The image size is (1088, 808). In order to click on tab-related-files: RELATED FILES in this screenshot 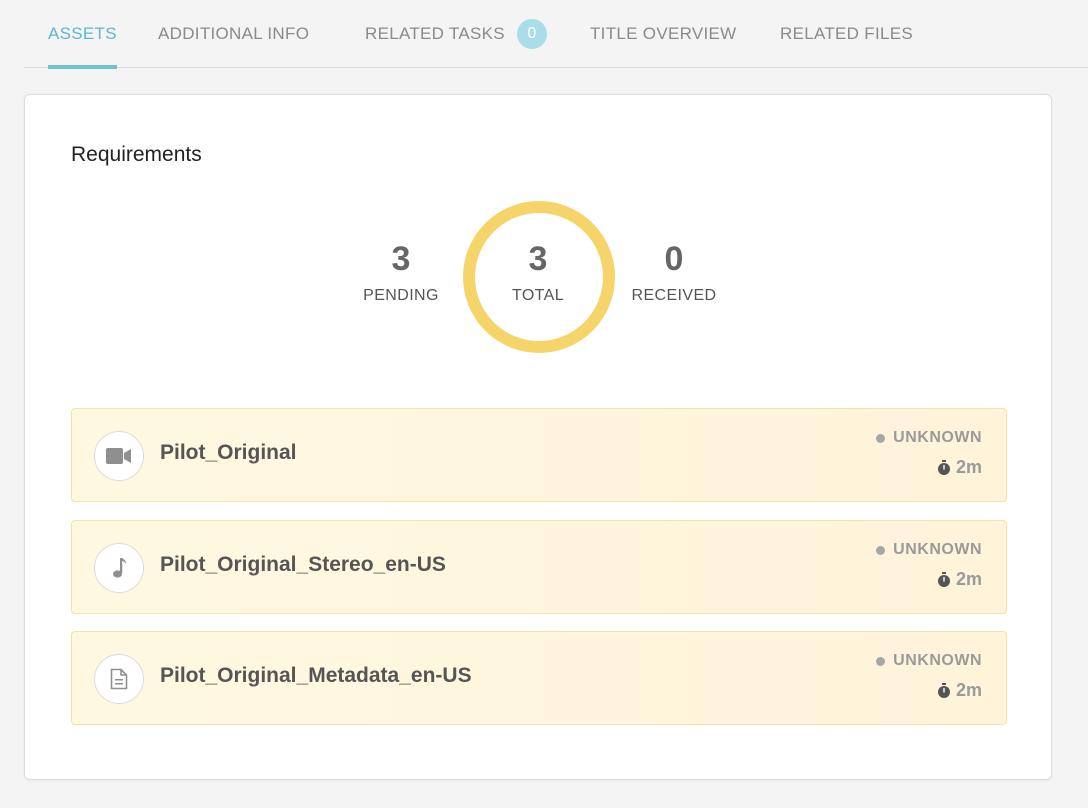, I will do `click(846, 34)`.